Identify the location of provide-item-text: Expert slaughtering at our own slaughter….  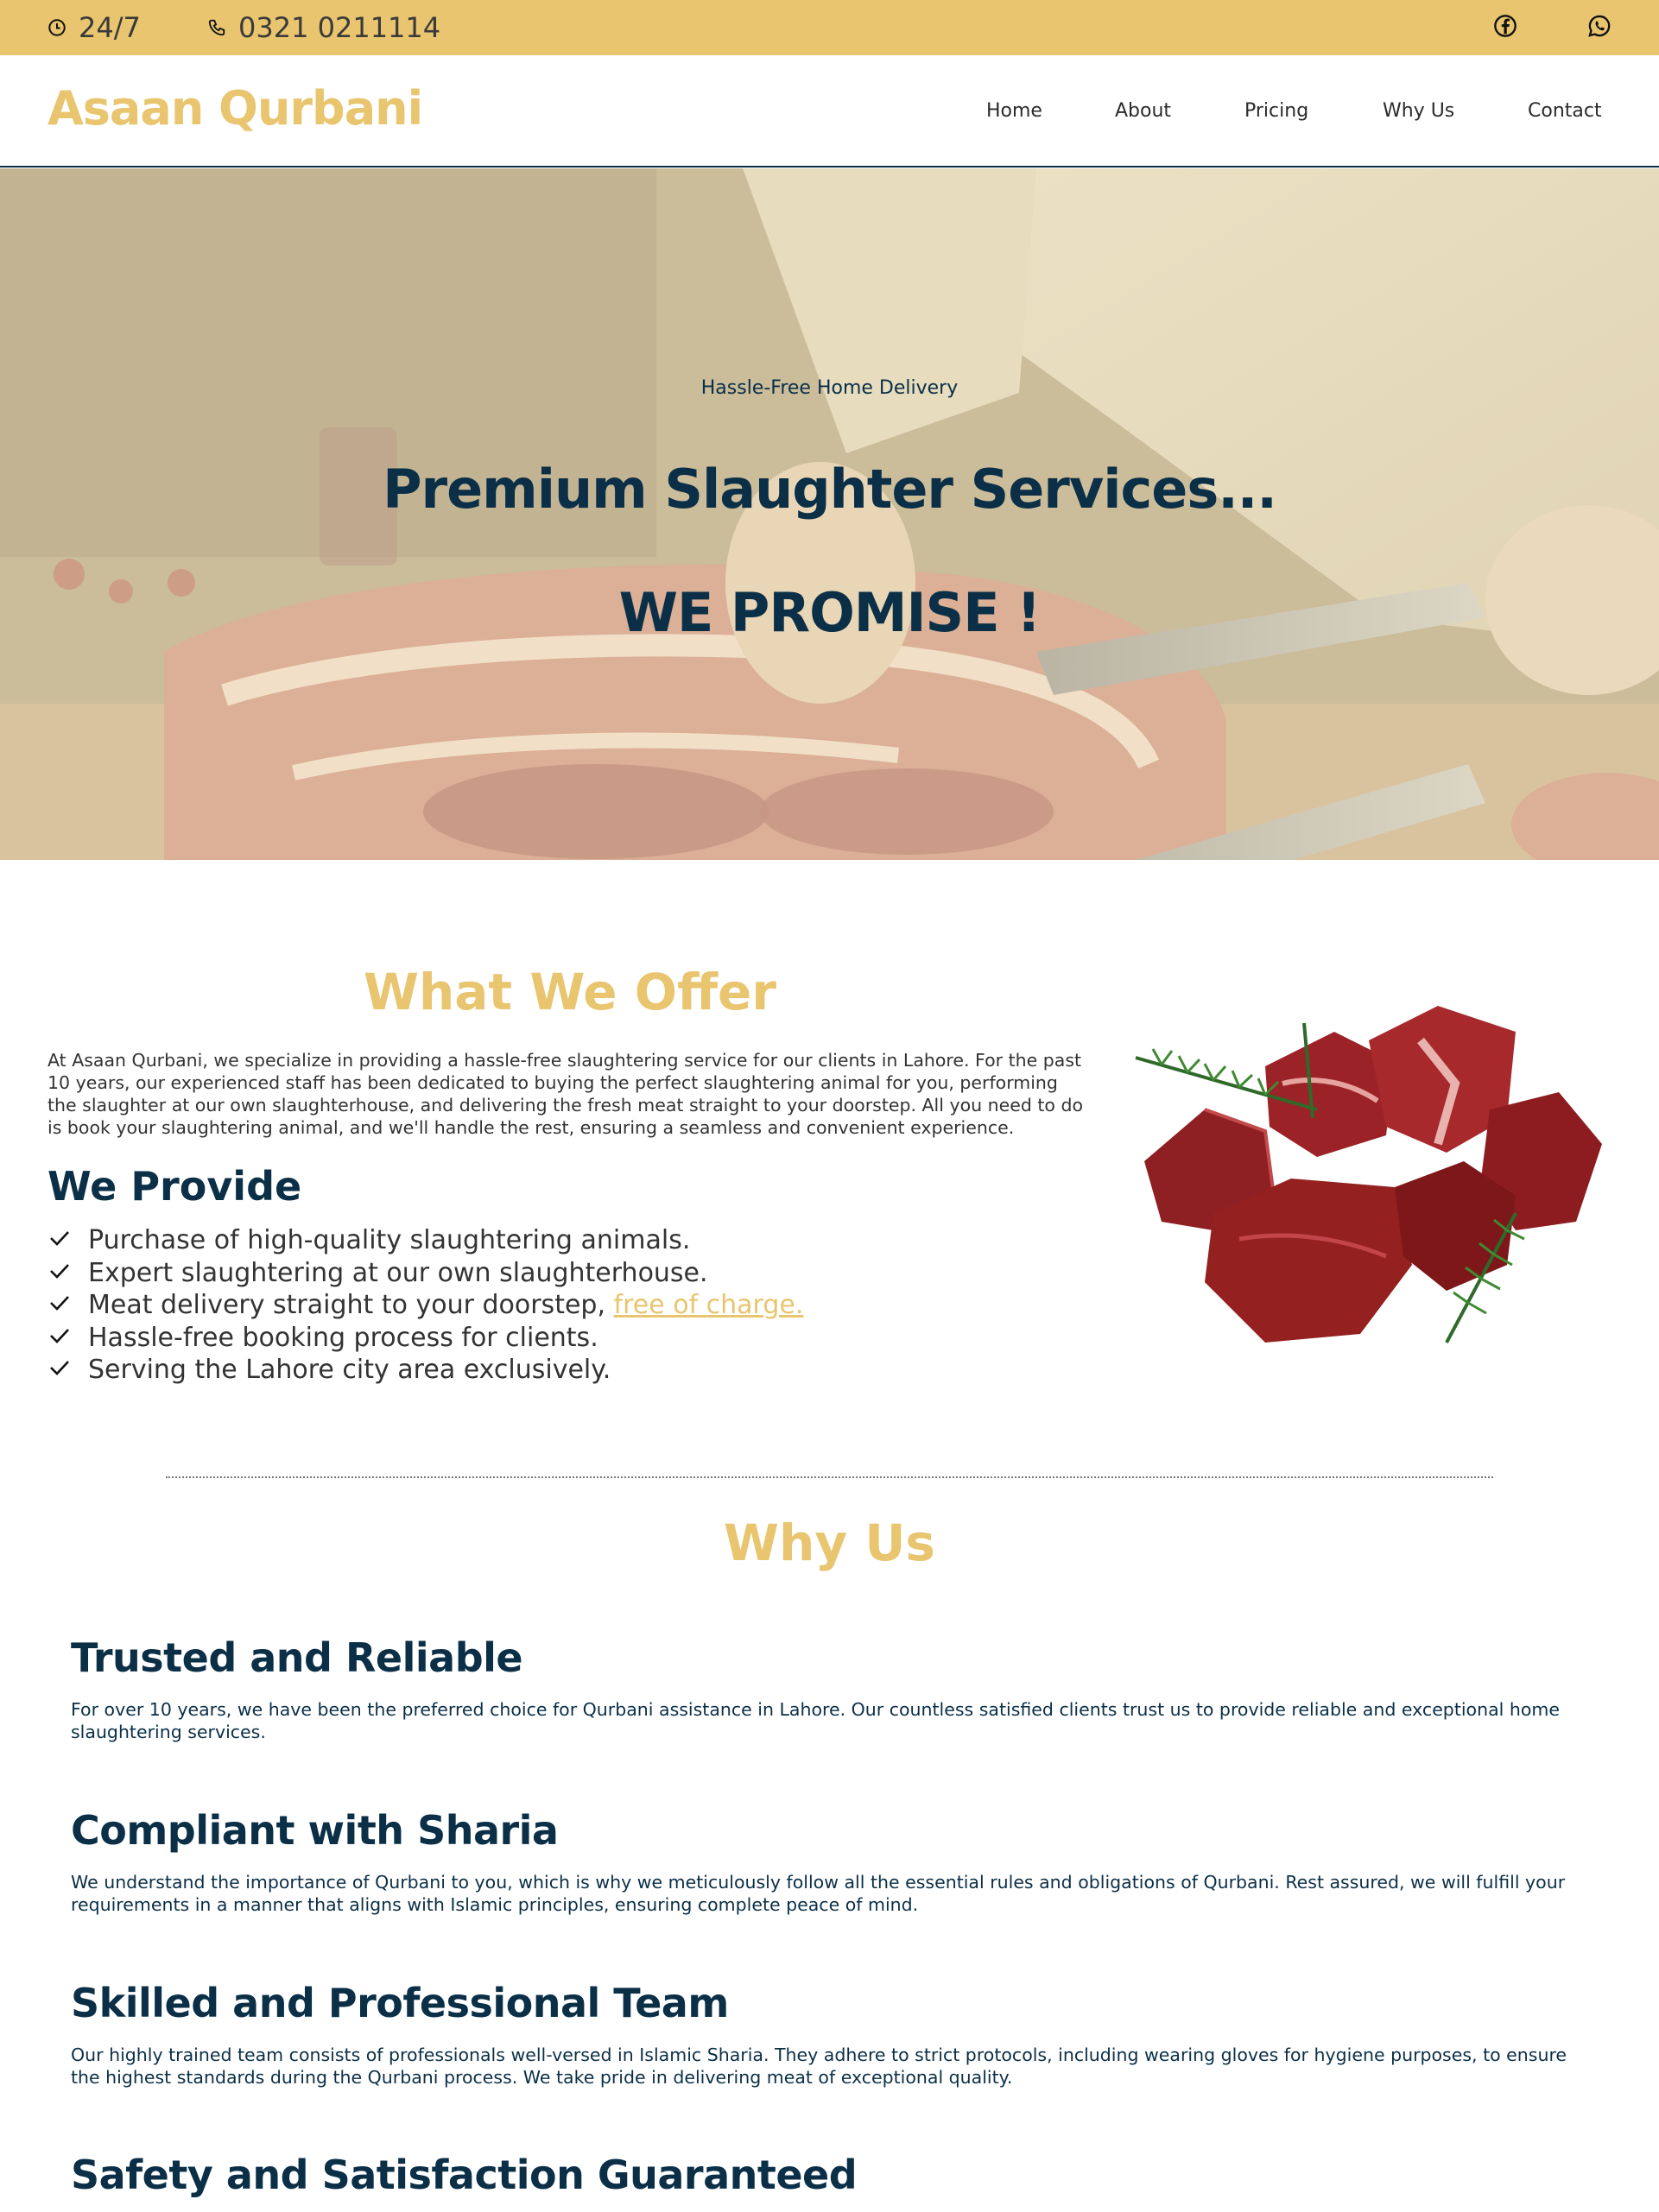
(398, 1272).